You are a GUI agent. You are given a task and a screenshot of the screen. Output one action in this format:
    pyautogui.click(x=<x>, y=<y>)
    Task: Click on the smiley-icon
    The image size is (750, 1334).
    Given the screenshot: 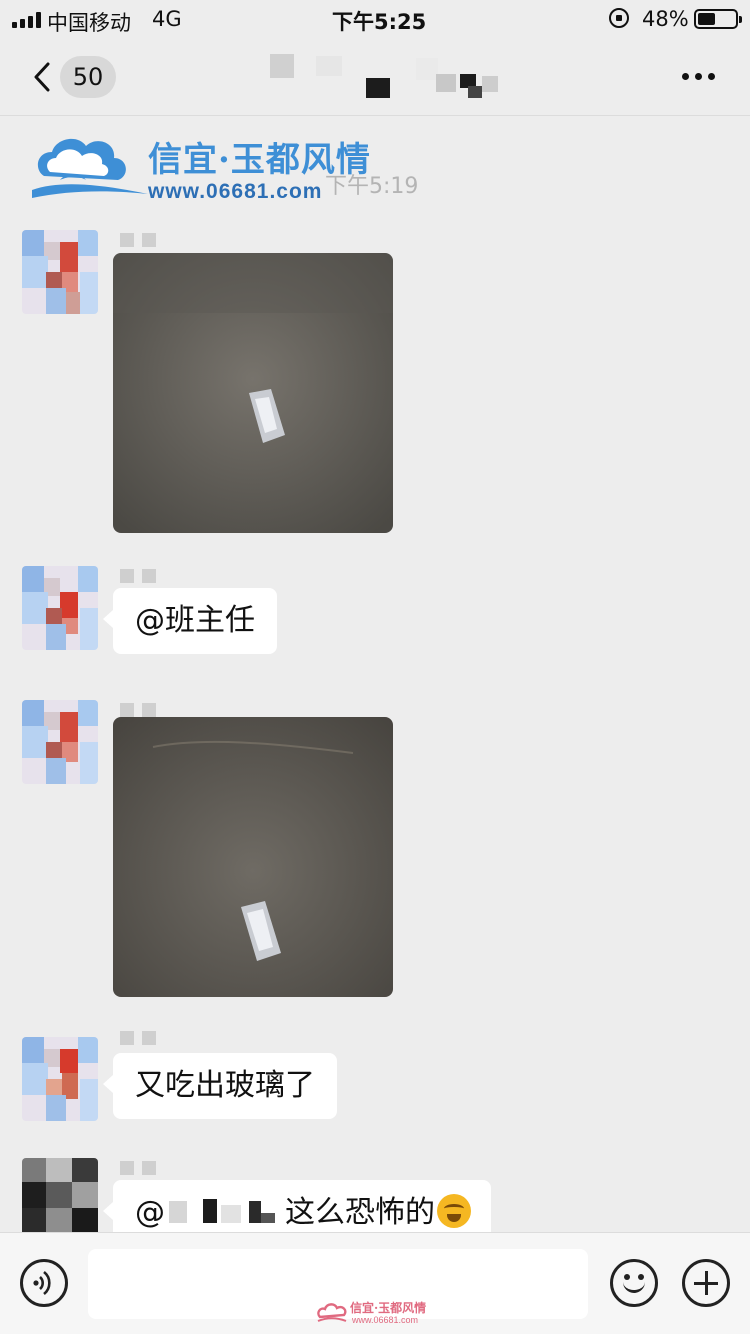 What is the action you would take?
    pyautogui.click(x=634, y=1283)
    